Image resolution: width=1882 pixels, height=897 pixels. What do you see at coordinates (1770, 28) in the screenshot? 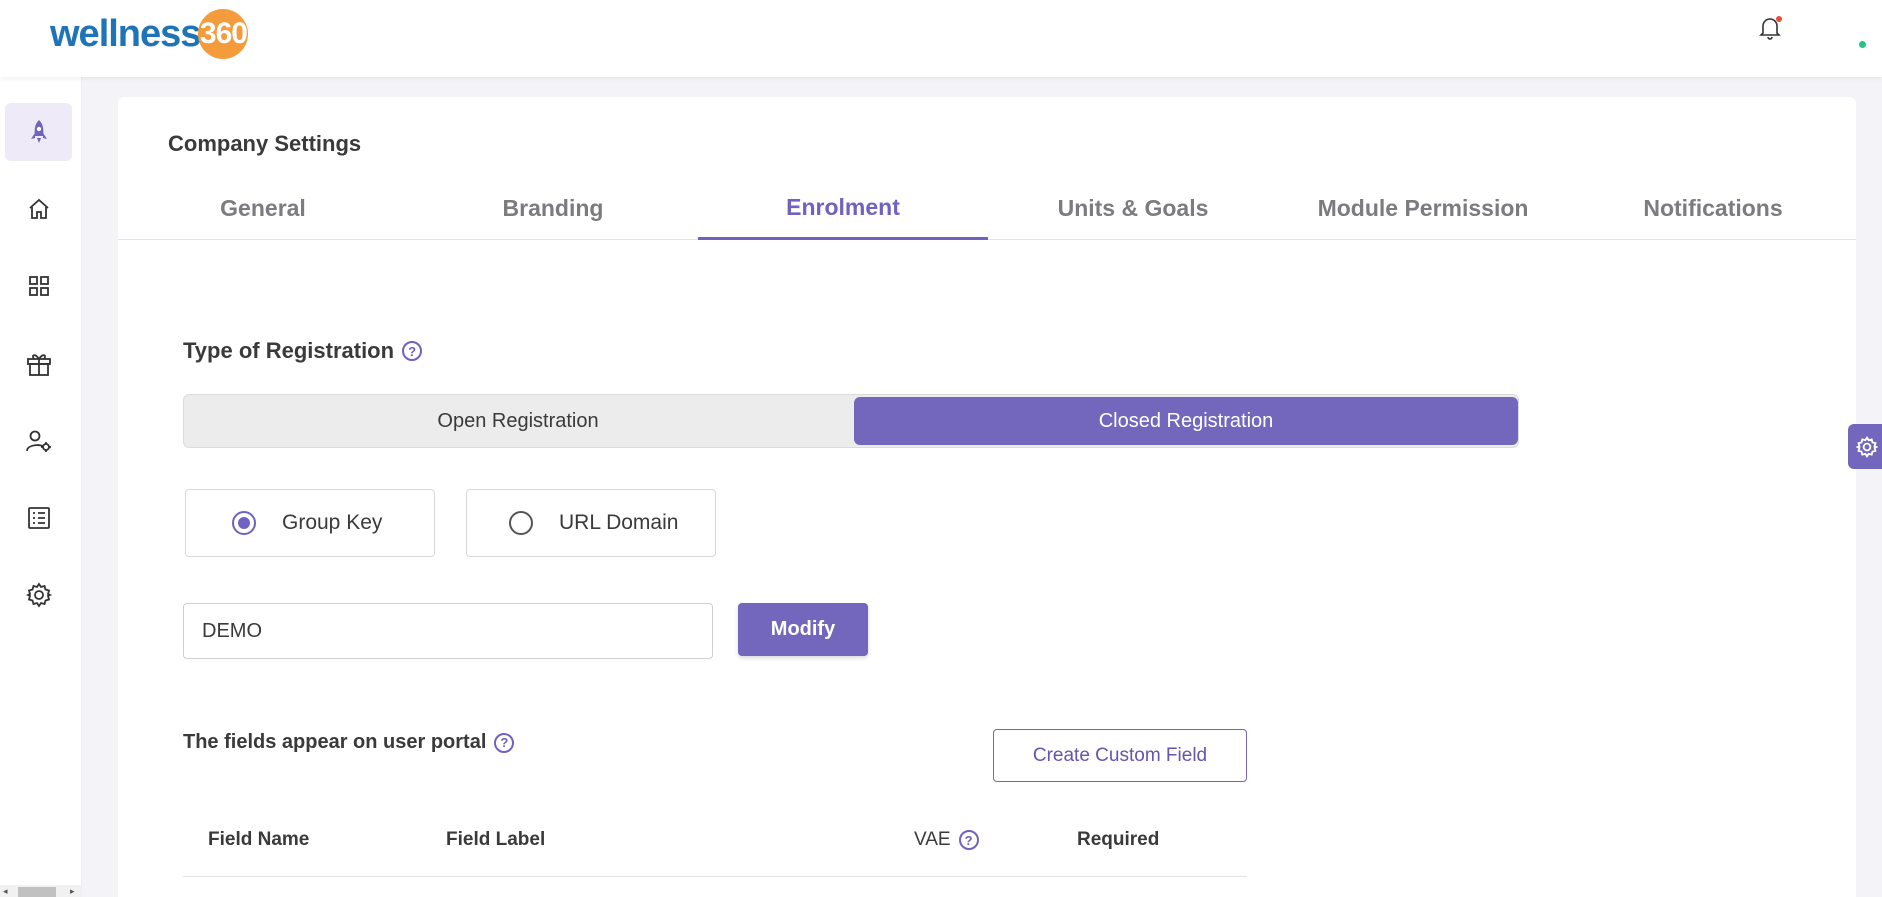
I see `notifications-button` at bounding box center [1770, 28].